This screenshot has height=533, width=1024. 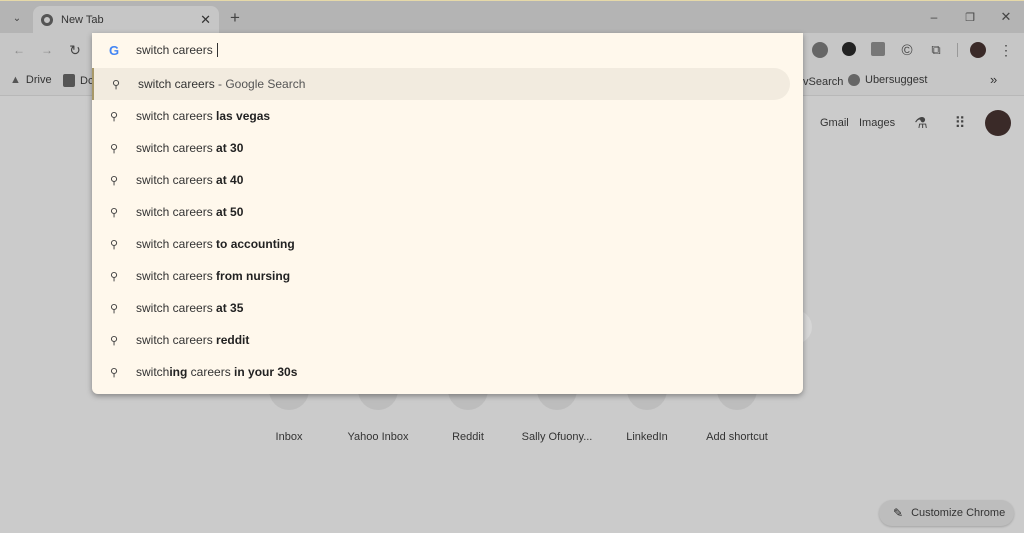 I want to click on text-cursor, so click(x=217, y=50).